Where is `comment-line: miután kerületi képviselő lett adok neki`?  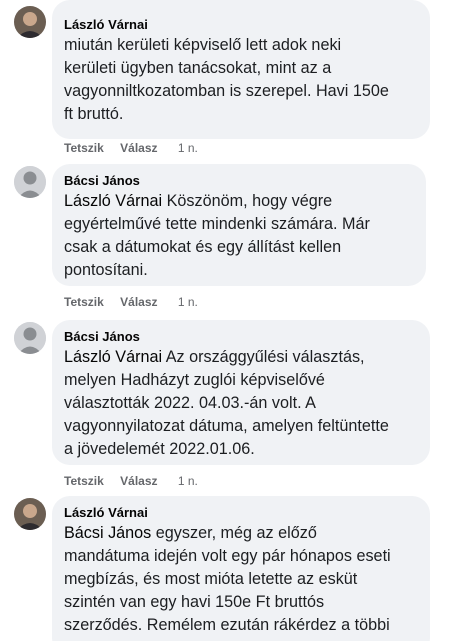
comment-line: miután kerületi képviselő lett adok neki is located at coordinates (203, 45).